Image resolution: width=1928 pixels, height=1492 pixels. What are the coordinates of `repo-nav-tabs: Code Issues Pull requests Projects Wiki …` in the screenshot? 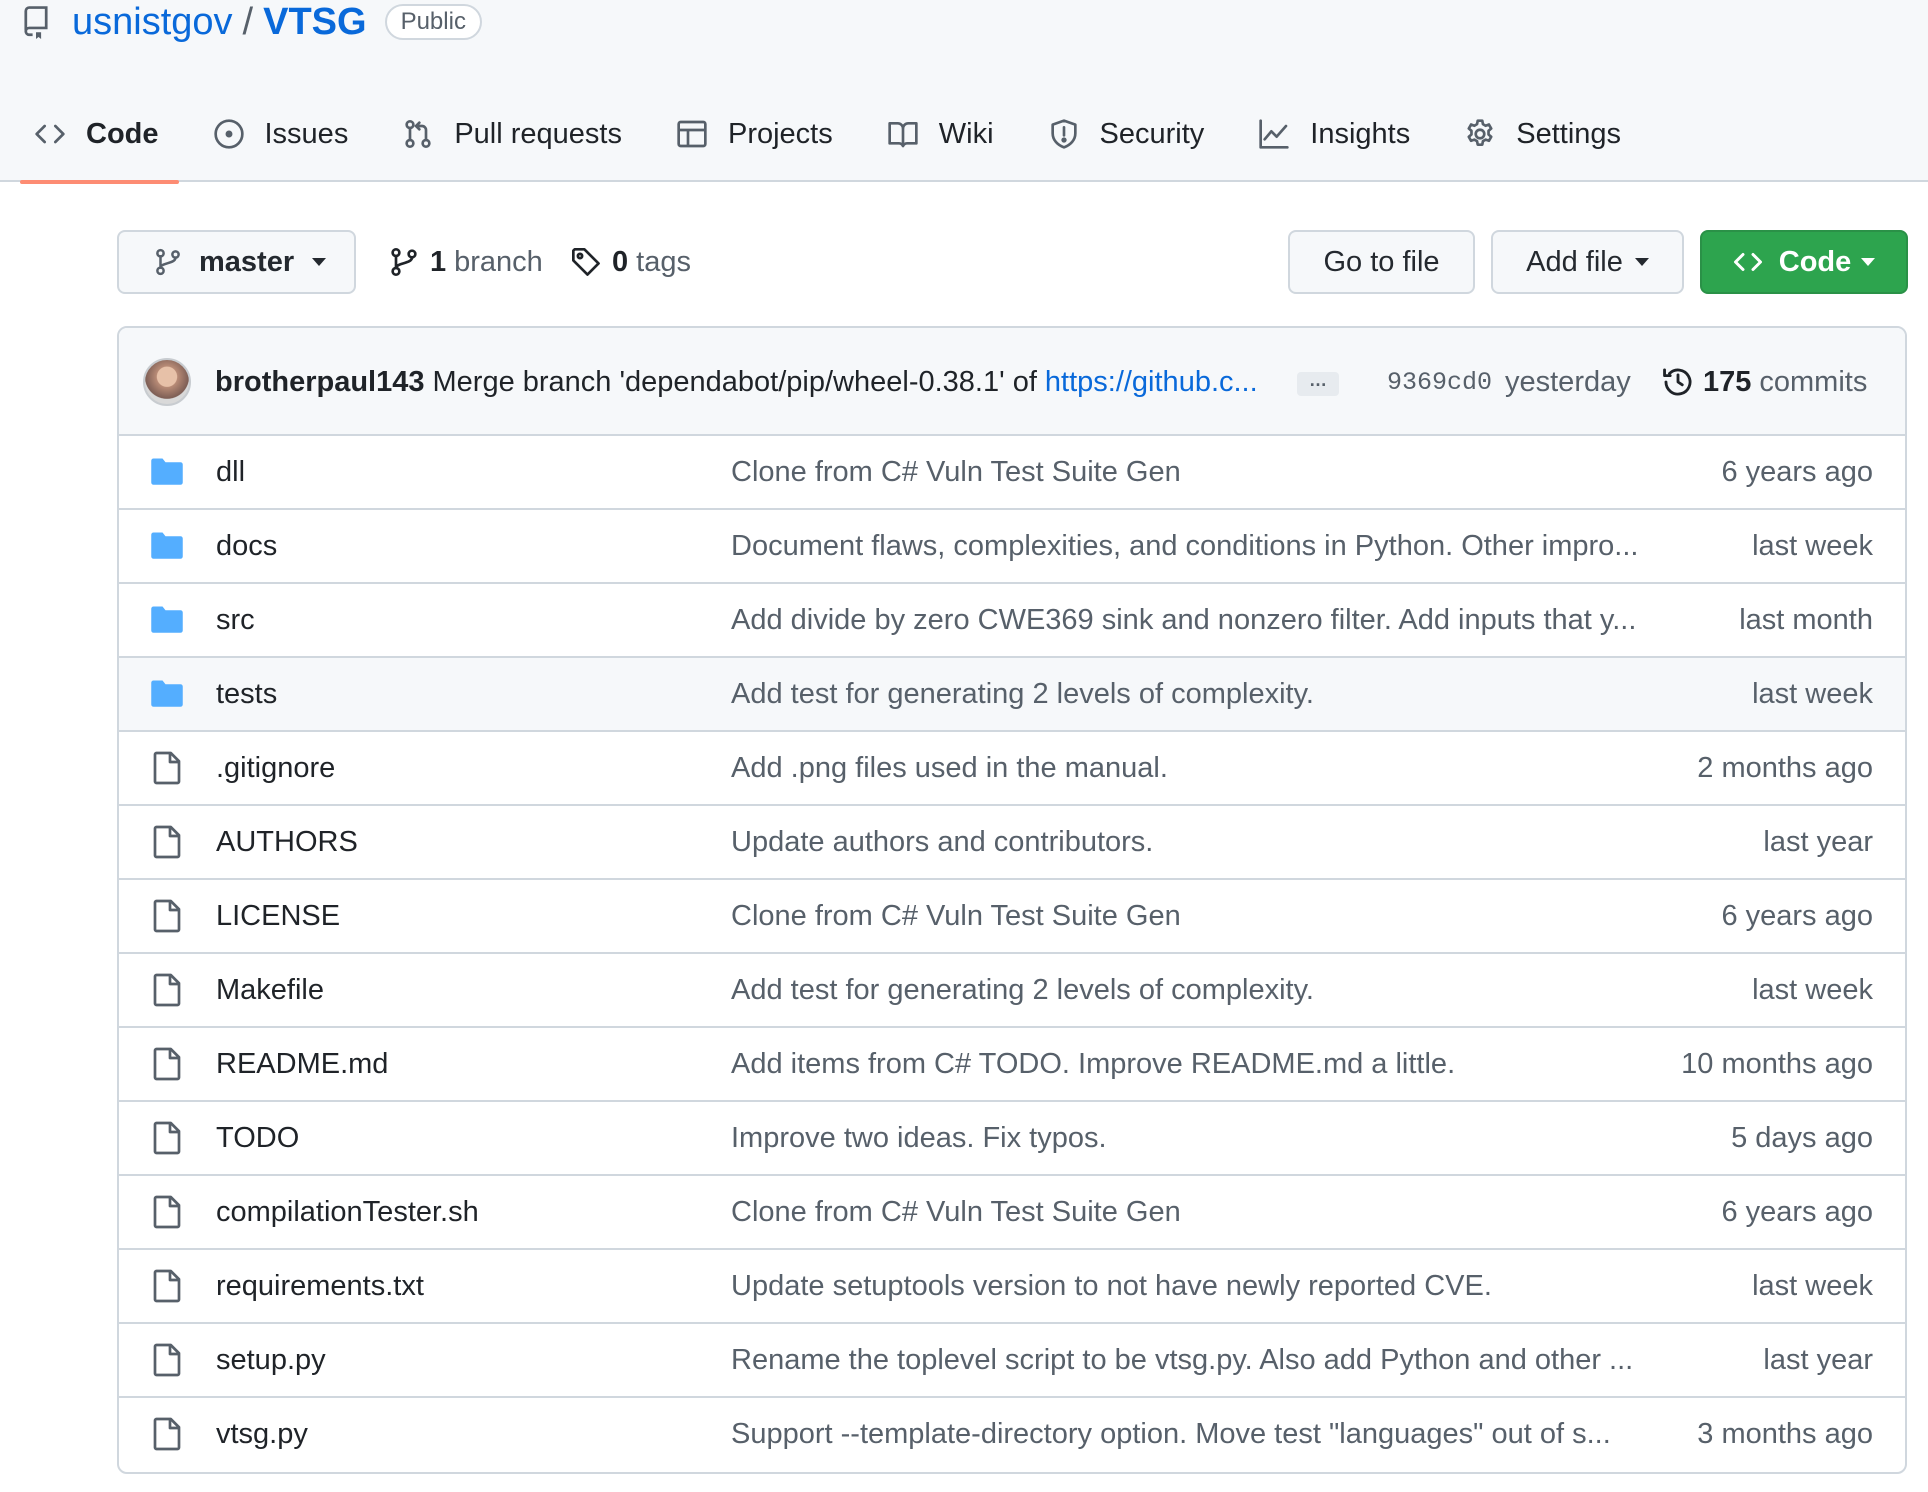 It's located at (820, 145).